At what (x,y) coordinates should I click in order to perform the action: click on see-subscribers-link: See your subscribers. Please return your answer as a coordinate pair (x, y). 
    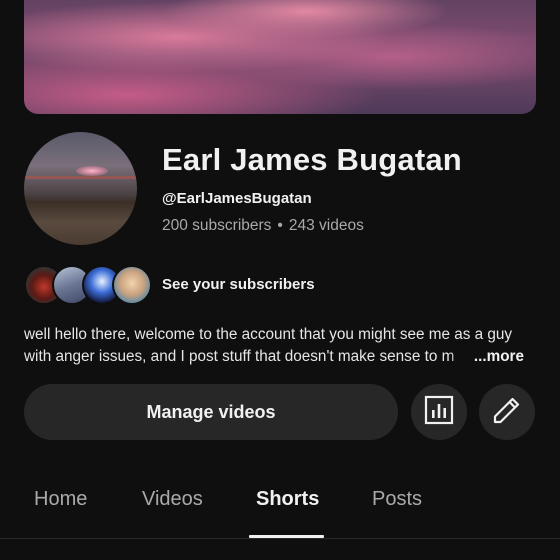
    Looking at the image, I should click on (238, 284).